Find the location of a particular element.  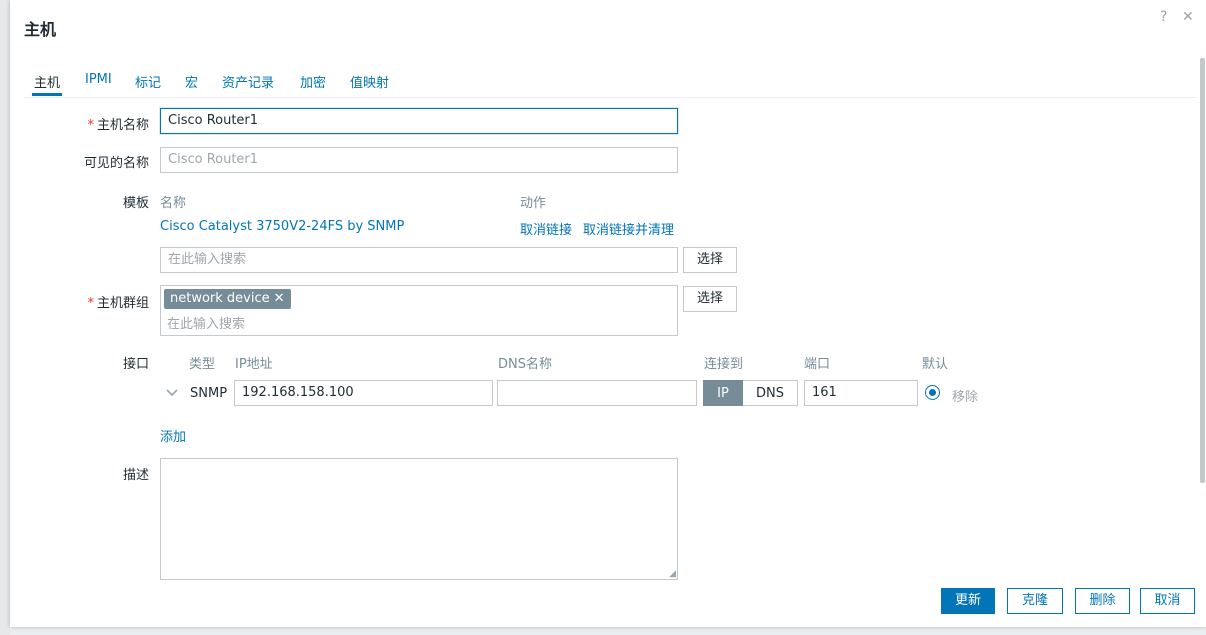

template-search-input: 在此输入搜索 is located at coordinates (419, 260).